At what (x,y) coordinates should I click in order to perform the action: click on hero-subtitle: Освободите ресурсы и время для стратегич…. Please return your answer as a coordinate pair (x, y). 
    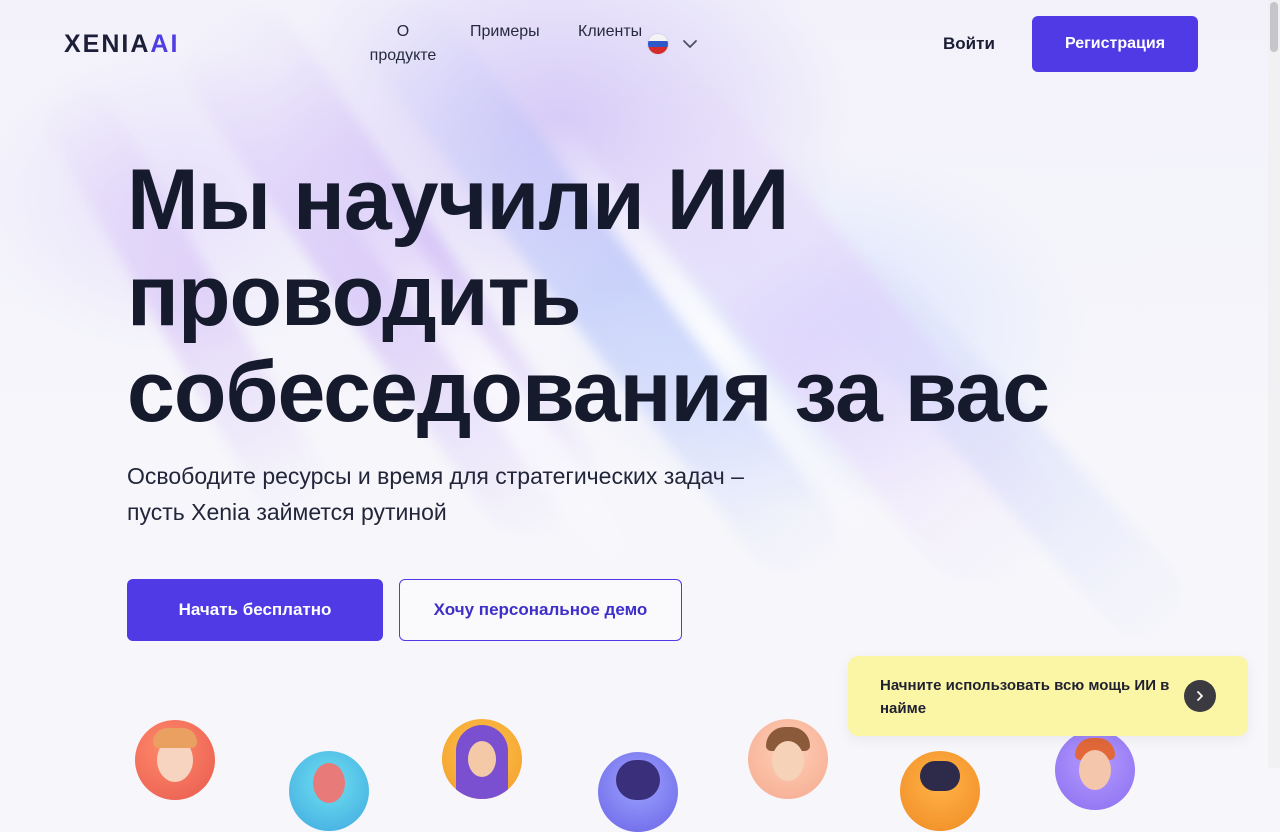
    Looking at the image, I should click on (435, 494).